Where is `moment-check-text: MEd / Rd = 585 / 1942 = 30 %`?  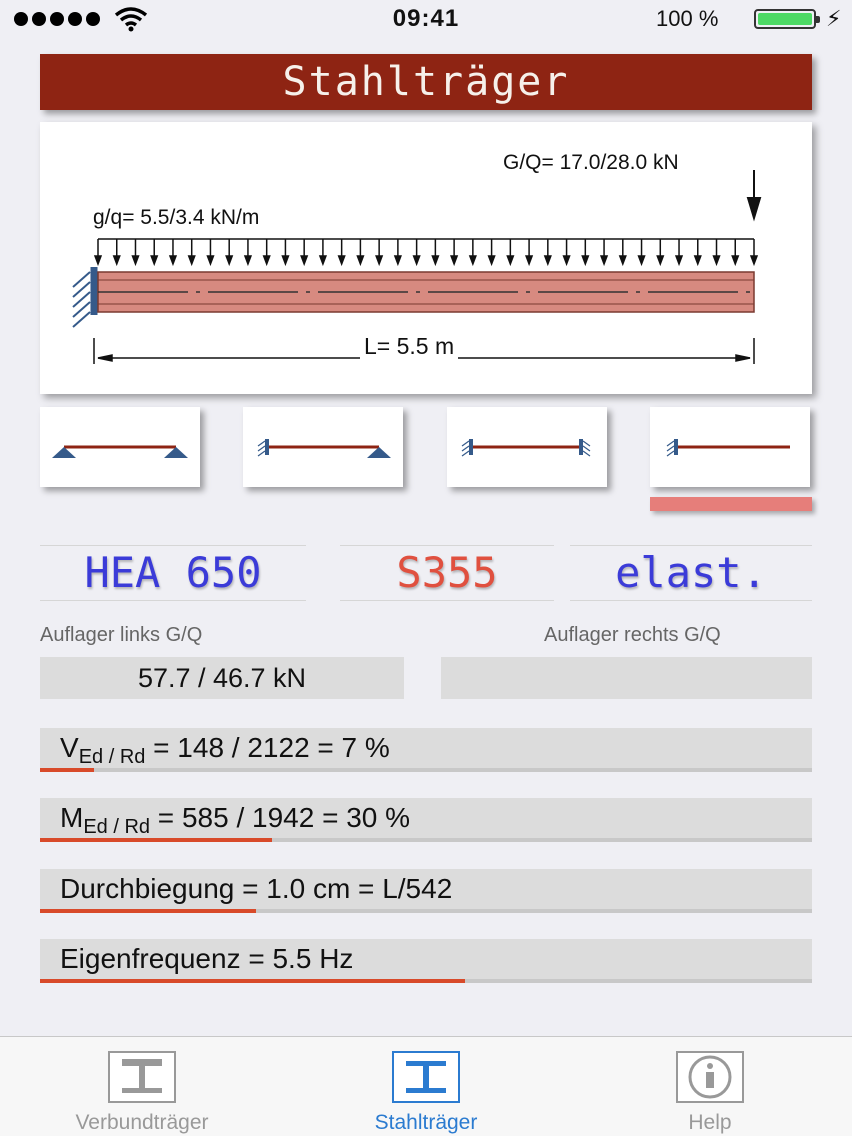 moment-check-text: MEd / Rd = 585 / 1942 = 30 % is located at coordinates (235, 820).